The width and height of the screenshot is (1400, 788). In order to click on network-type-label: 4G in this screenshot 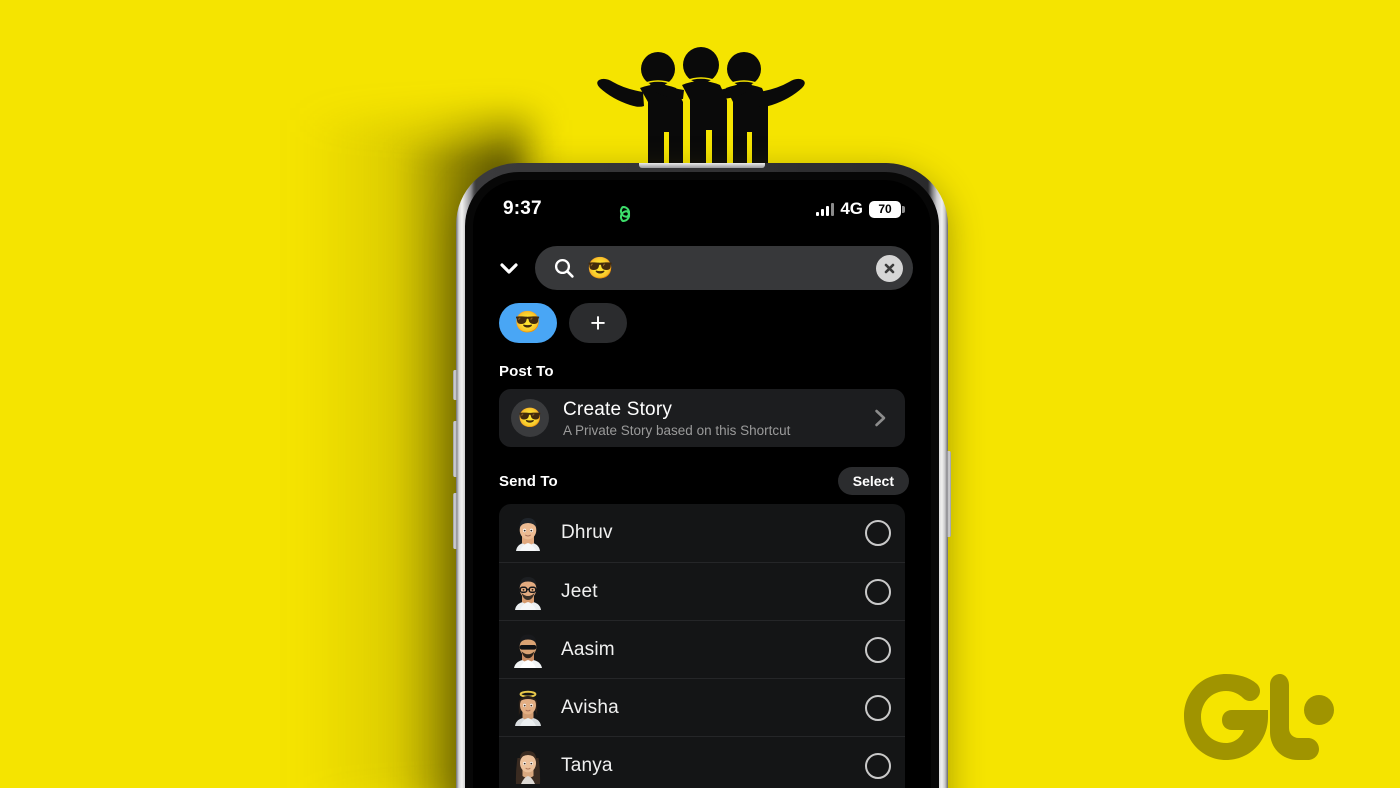, I will do `click(851, 208)`.